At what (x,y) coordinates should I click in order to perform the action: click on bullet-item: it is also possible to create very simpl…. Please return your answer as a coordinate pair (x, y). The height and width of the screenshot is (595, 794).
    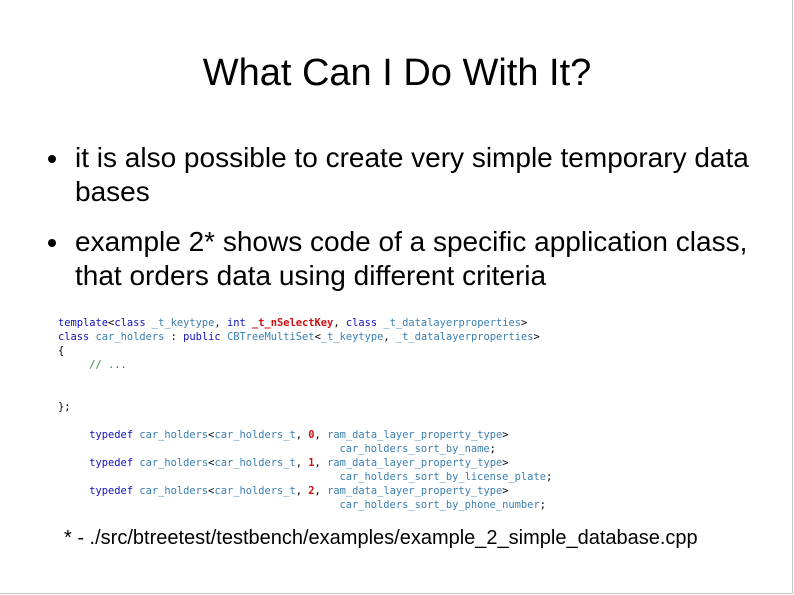
    Looking at the image, I should click on (405, 175).